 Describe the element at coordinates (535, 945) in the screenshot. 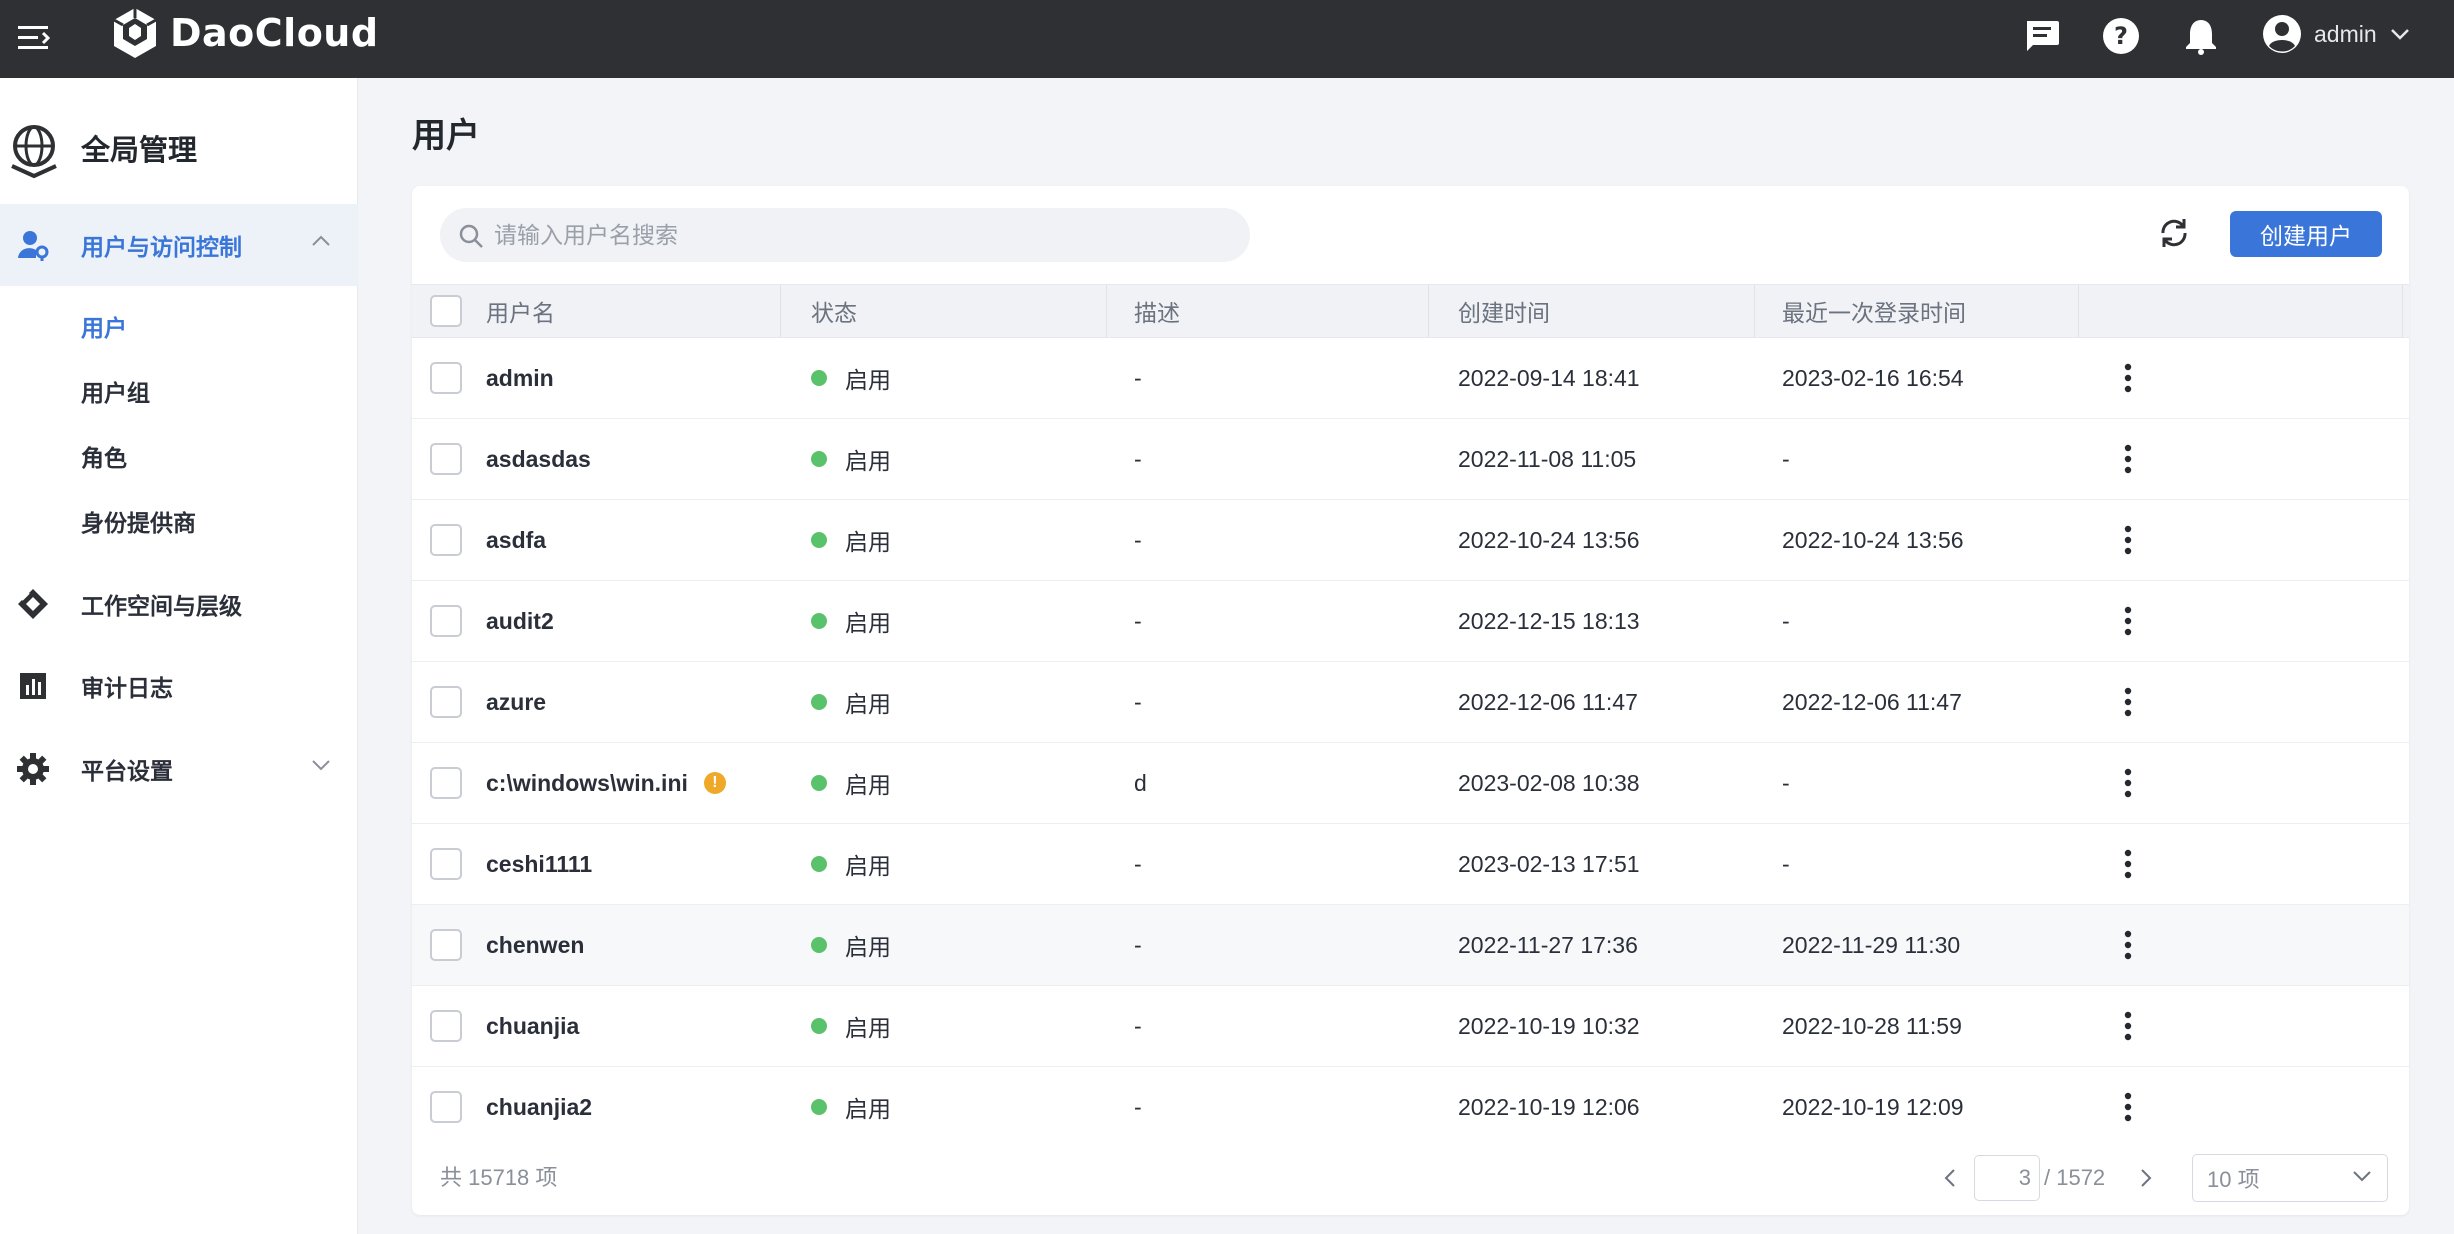

I see `cell-username: chenwen` at that location.